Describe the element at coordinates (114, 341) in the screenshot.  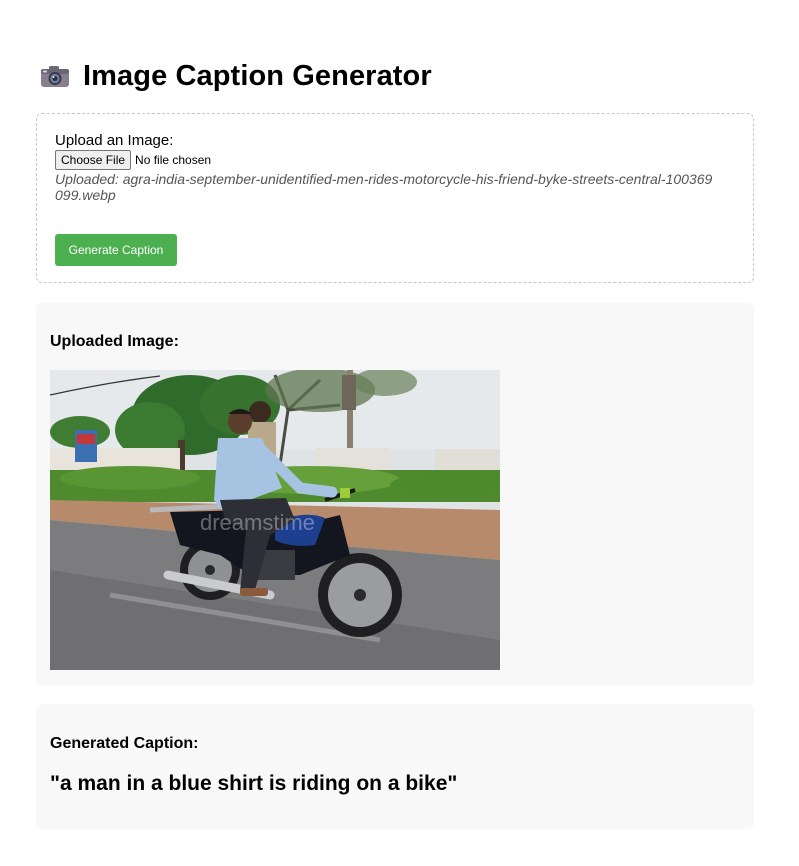
I see `uploaded-image-heading: Uploaded Image:` at that location.